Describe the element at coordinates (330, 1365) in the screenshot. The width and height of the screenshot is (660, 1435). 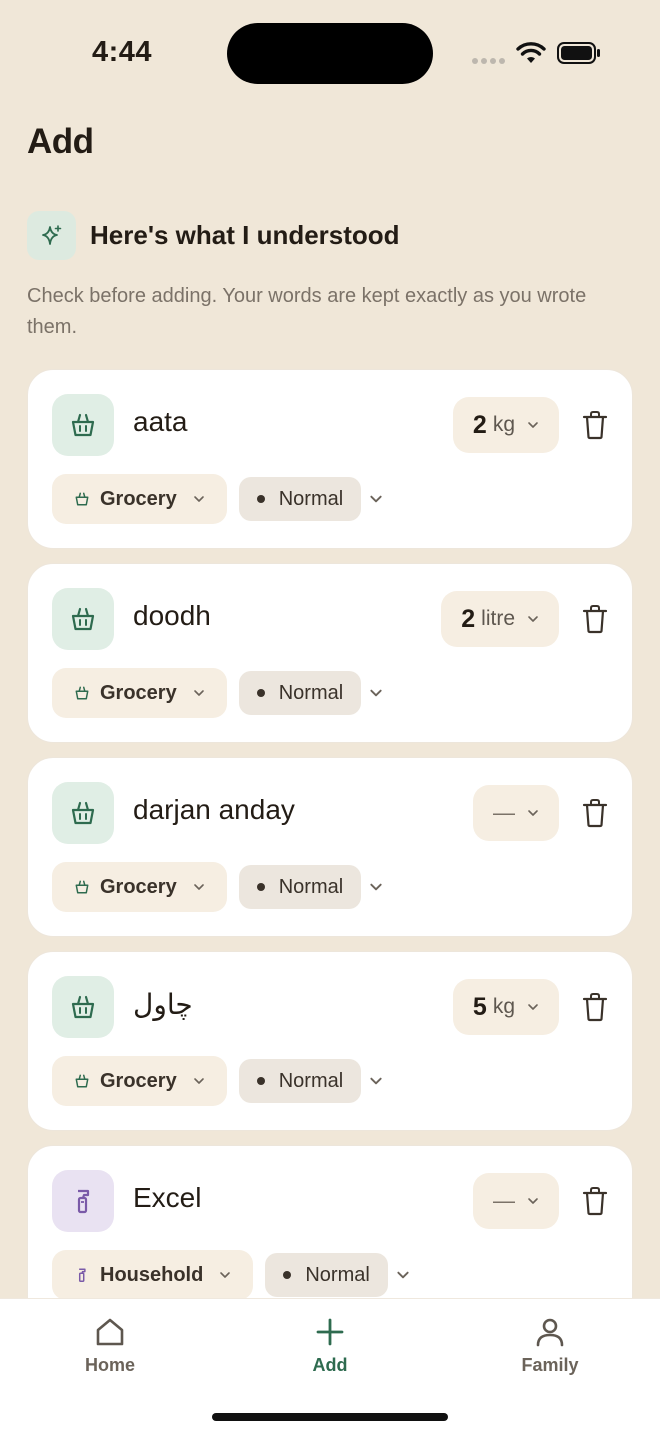
I see `tab-add-label: Add` at that location.